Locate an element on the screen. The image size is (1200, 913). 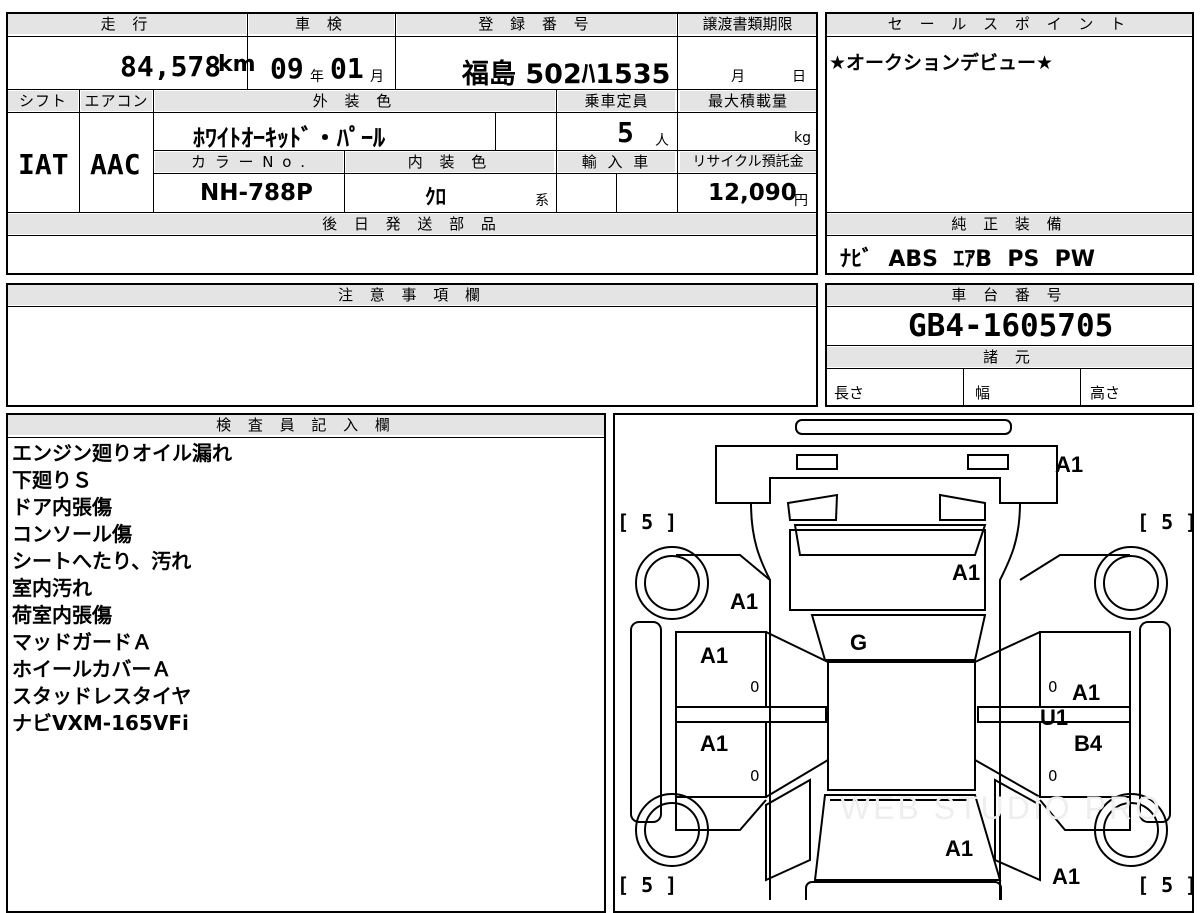
mark-roof: A1 is located at coordinates (966, 572).